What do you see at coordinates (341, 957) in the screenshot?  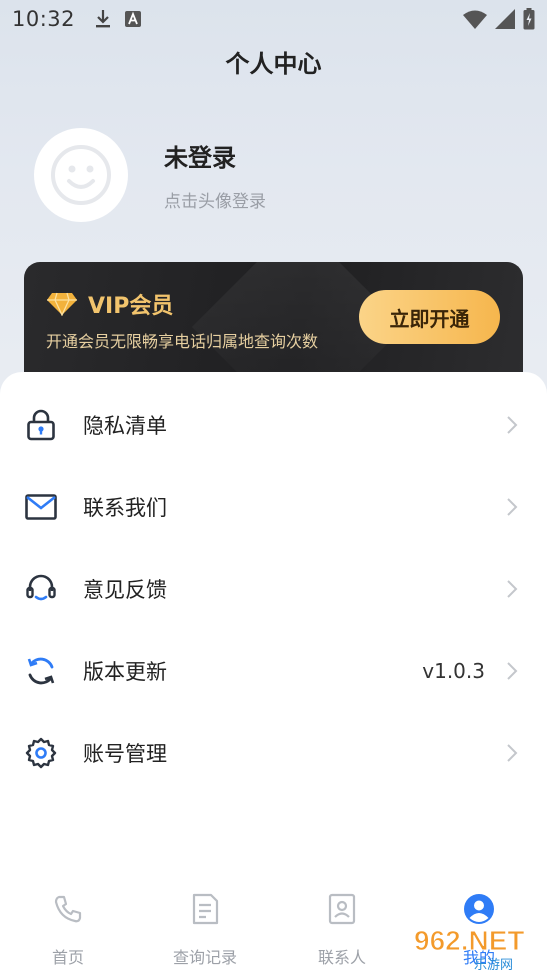 I see `tab-label-contacts: 联系人` at bounding box center [341, 957].